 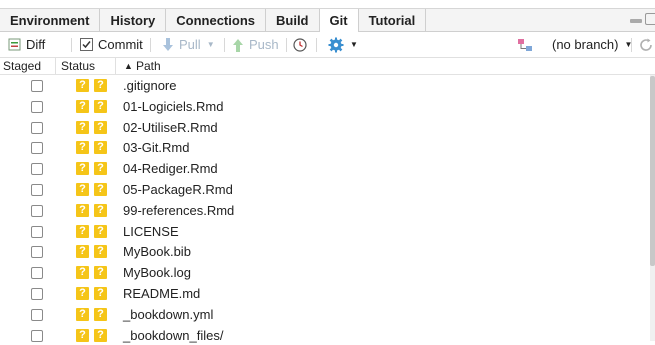 I want to click on window-controls, so click(x=642, y=19).